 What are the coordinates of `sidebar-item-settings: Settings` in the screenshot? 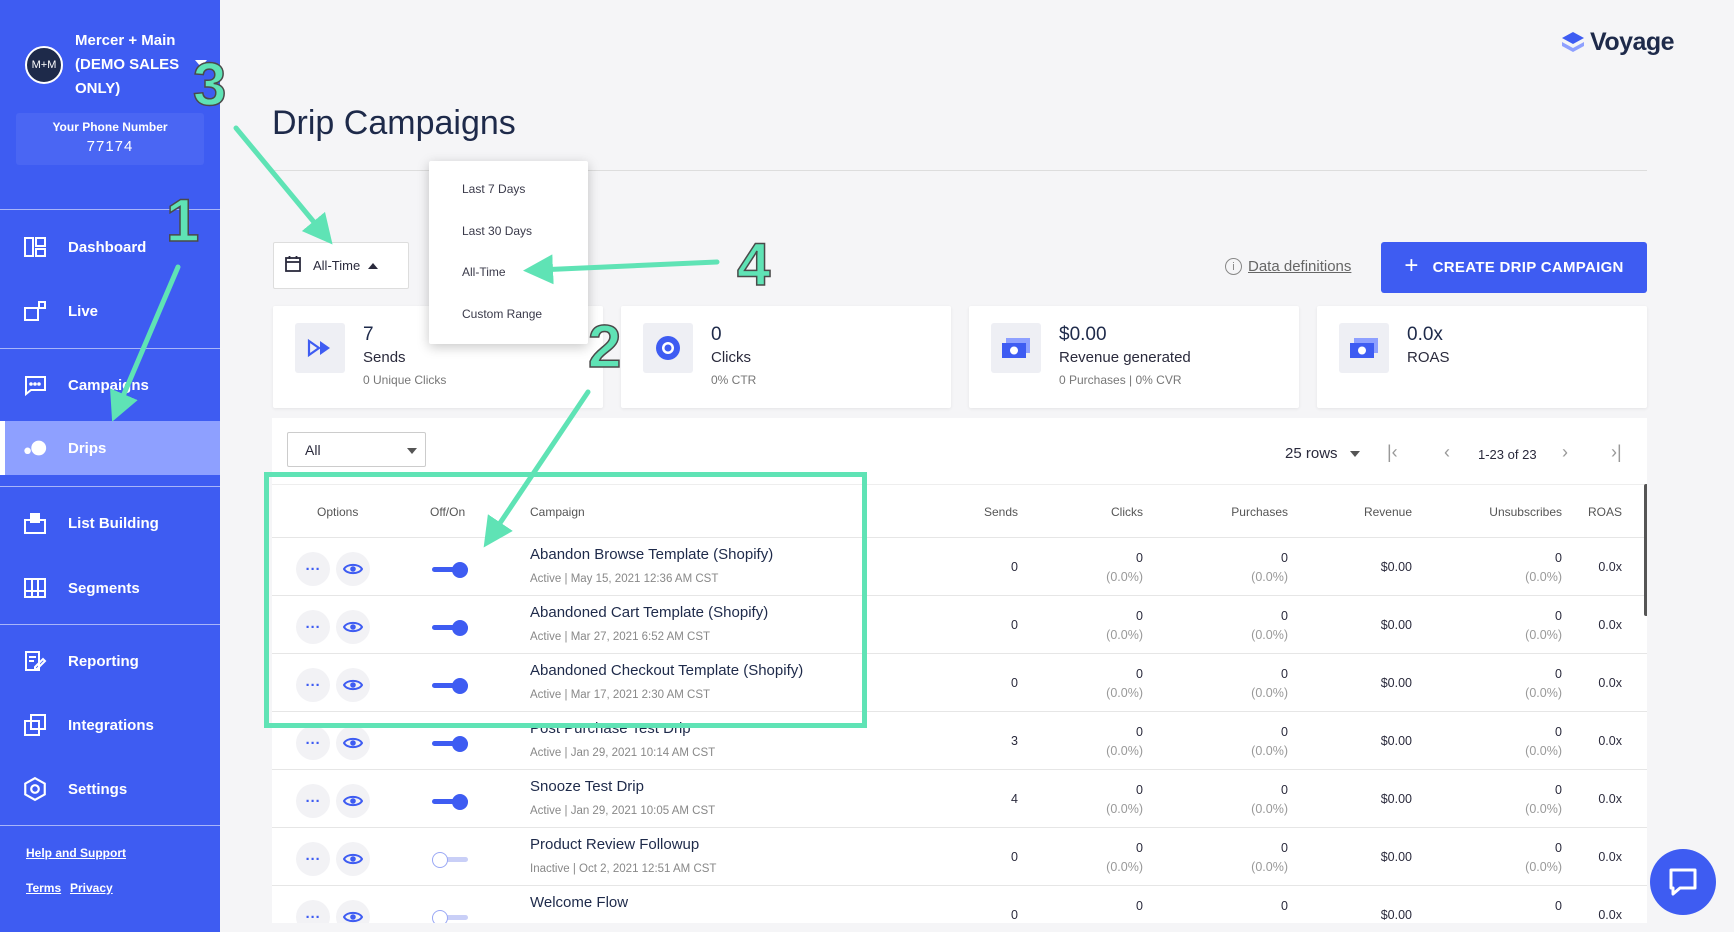 It's located at (110, 789).